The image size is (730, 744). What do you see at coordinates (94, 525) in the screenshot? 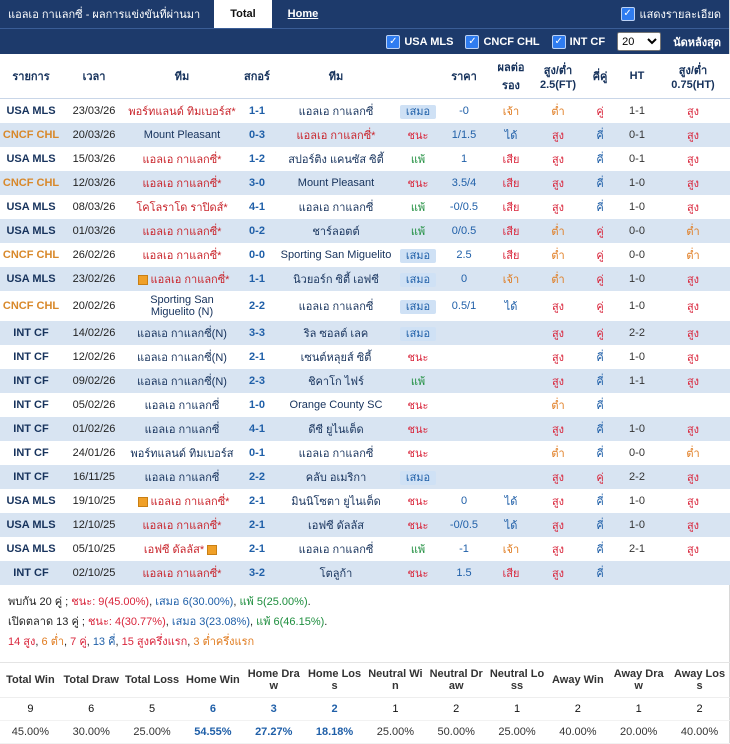
I see `date-cell: 12/10/25` at bounding box center [94, 525].